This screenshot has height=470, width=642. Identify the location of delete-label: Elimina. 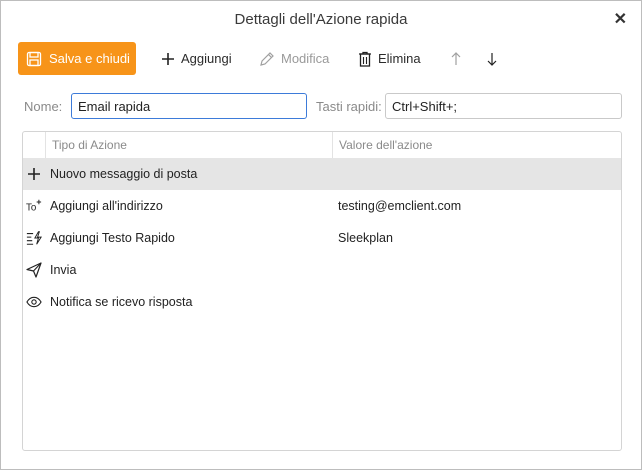
(399, 58).